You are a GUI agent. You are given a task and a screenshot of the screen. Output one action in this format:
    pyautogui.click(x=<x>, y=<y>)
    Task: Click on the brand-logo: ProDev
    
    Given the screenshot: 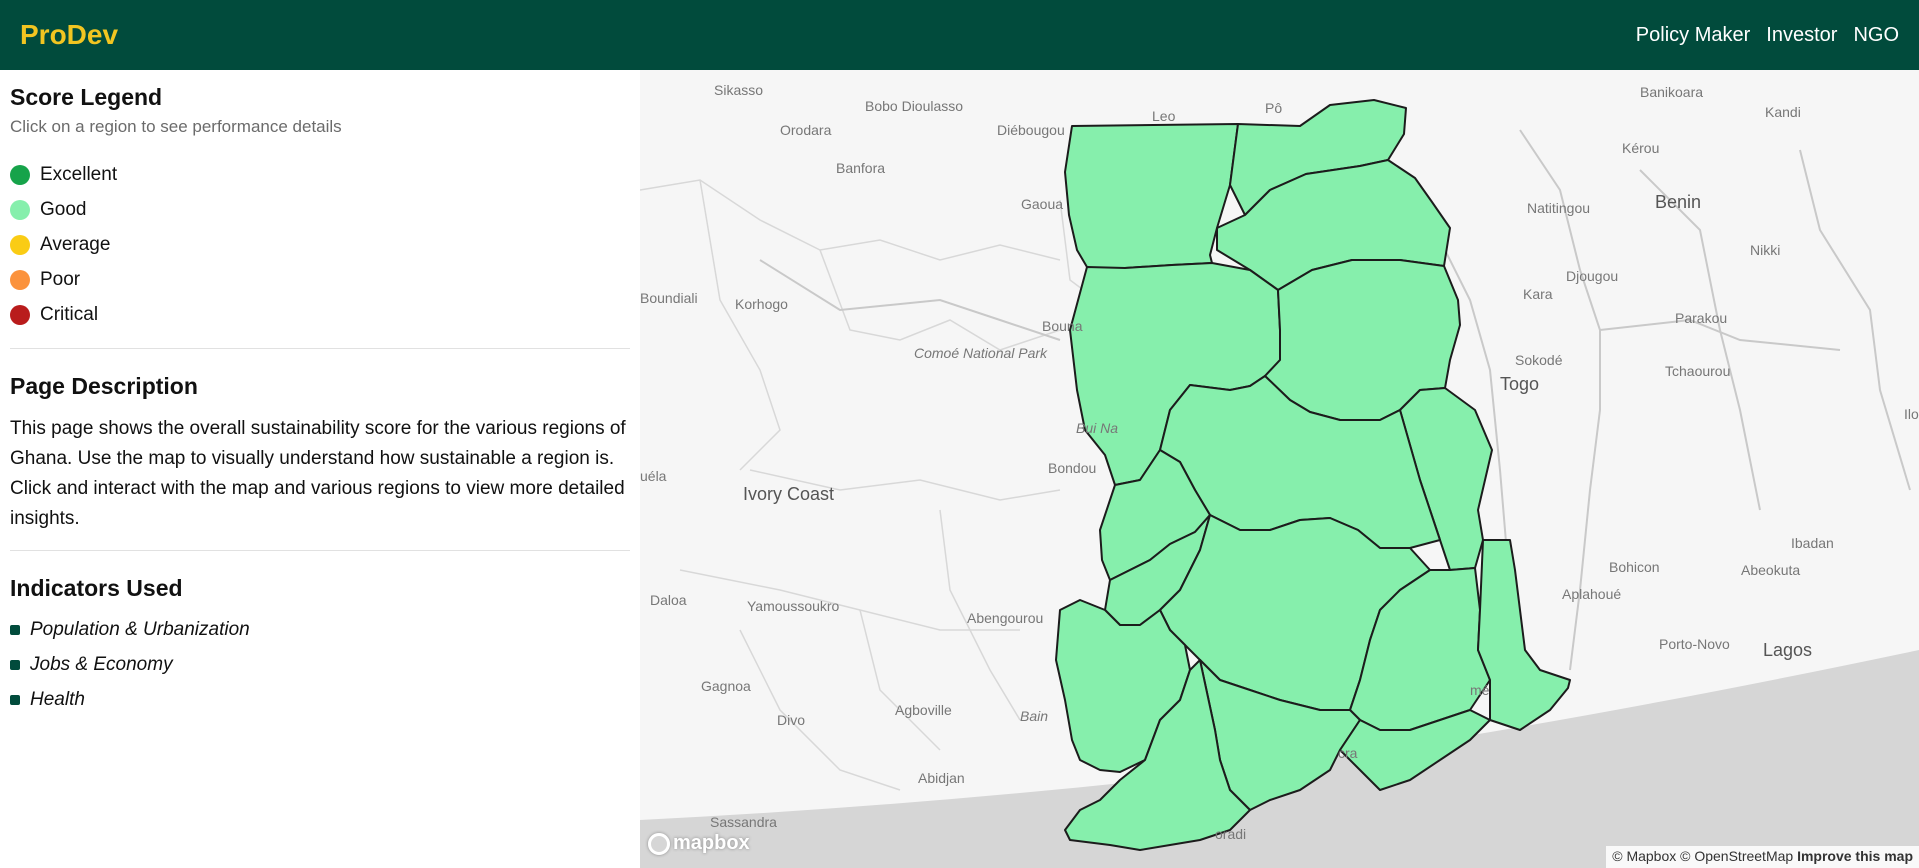 What is the action you would take?
    pyautogui.click(x=69, y=35)
    